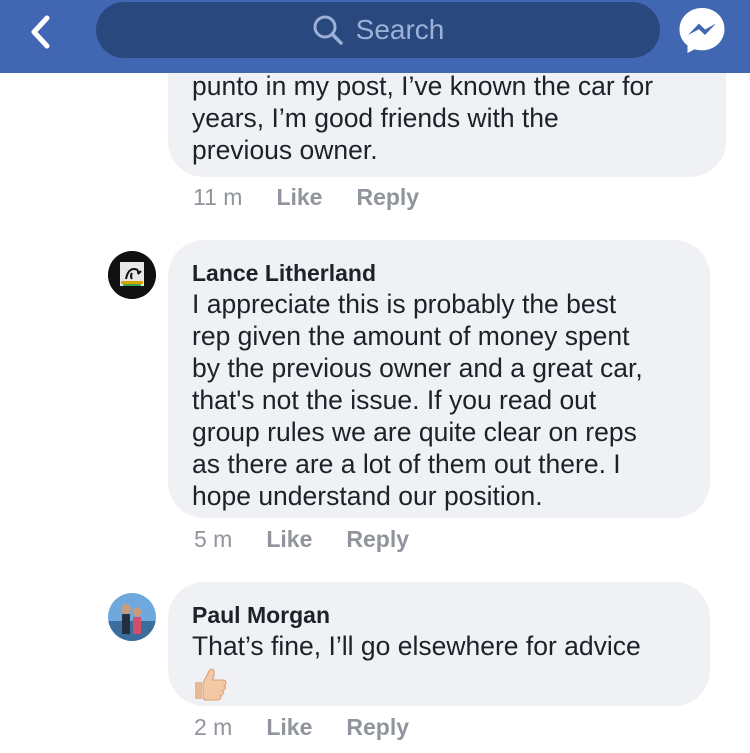 The width and height of the screenshot is (750, 753). What do you see at coordinates (211, 684) in the screenshot?
I see `thumbs-up-emoji-icon` at bounding box center [211, 684].